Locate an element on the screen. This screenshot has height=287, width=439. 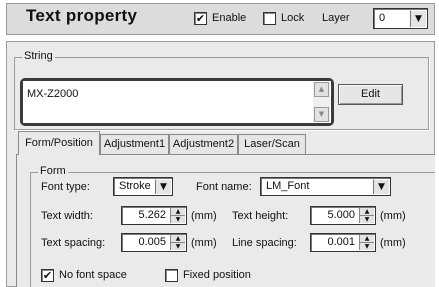
font-type-label: Font type: is located at coordinates (65, 187).